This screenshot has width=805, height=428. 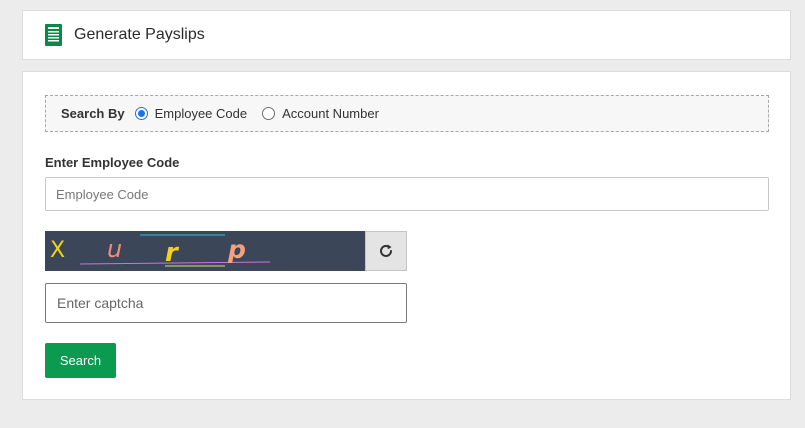 What do you see at coordinates (53, 35) in the screenshot?
I see `document-icon` at bounding box center [53, 35].